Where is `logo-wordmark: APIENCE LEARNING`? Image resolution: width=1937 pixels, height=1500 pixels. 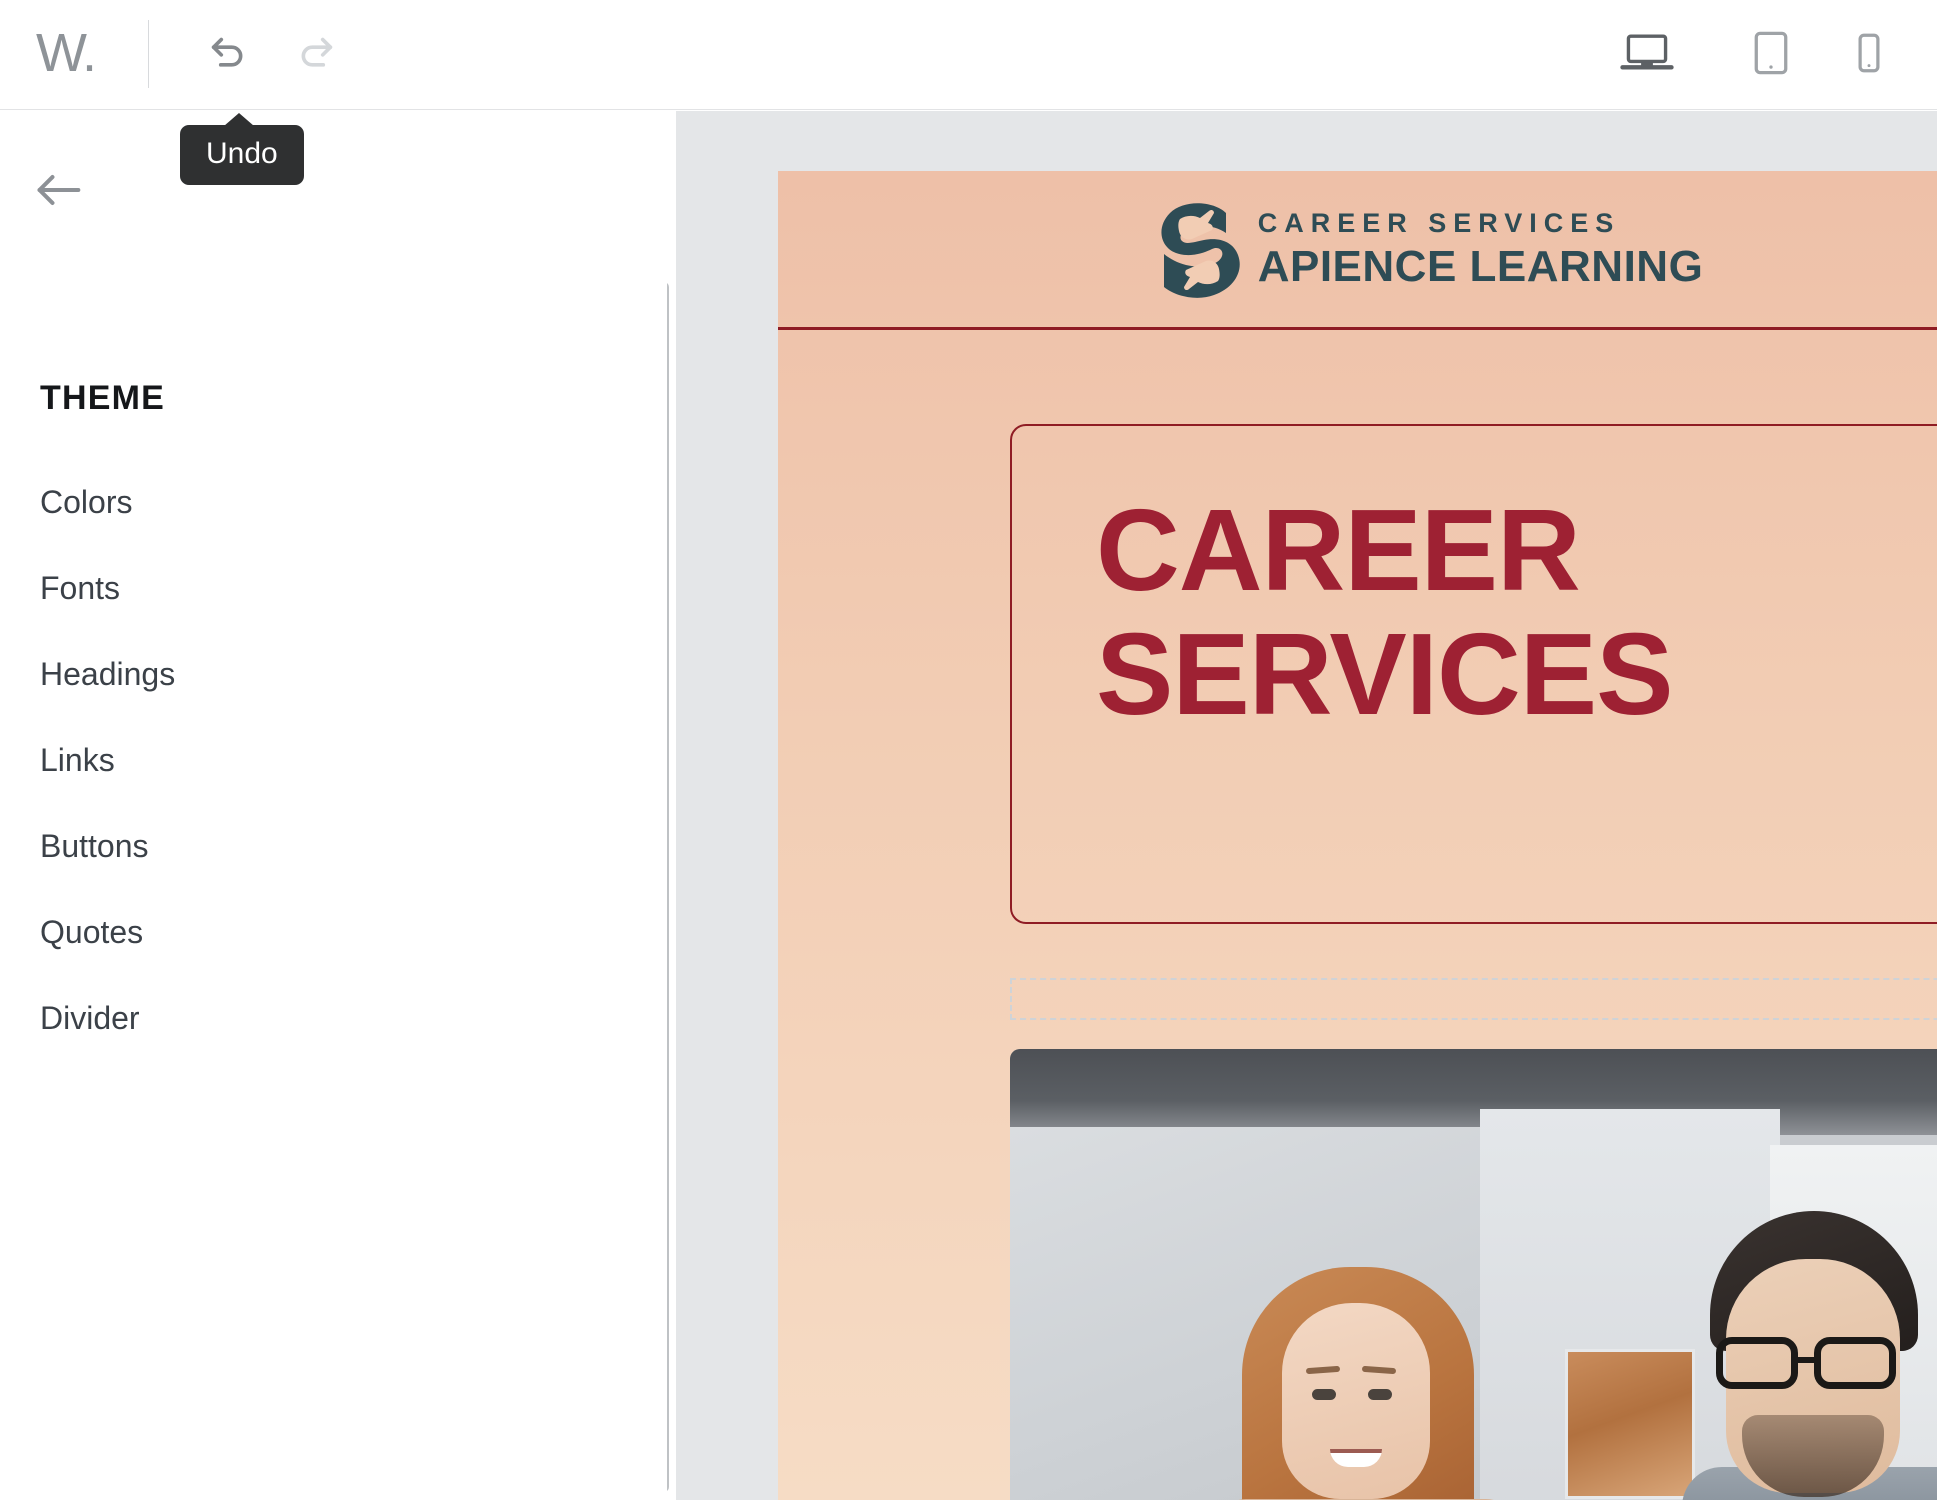 logo-wordmark: APIENCE LEARNING is located at coordinates (1480, 266).